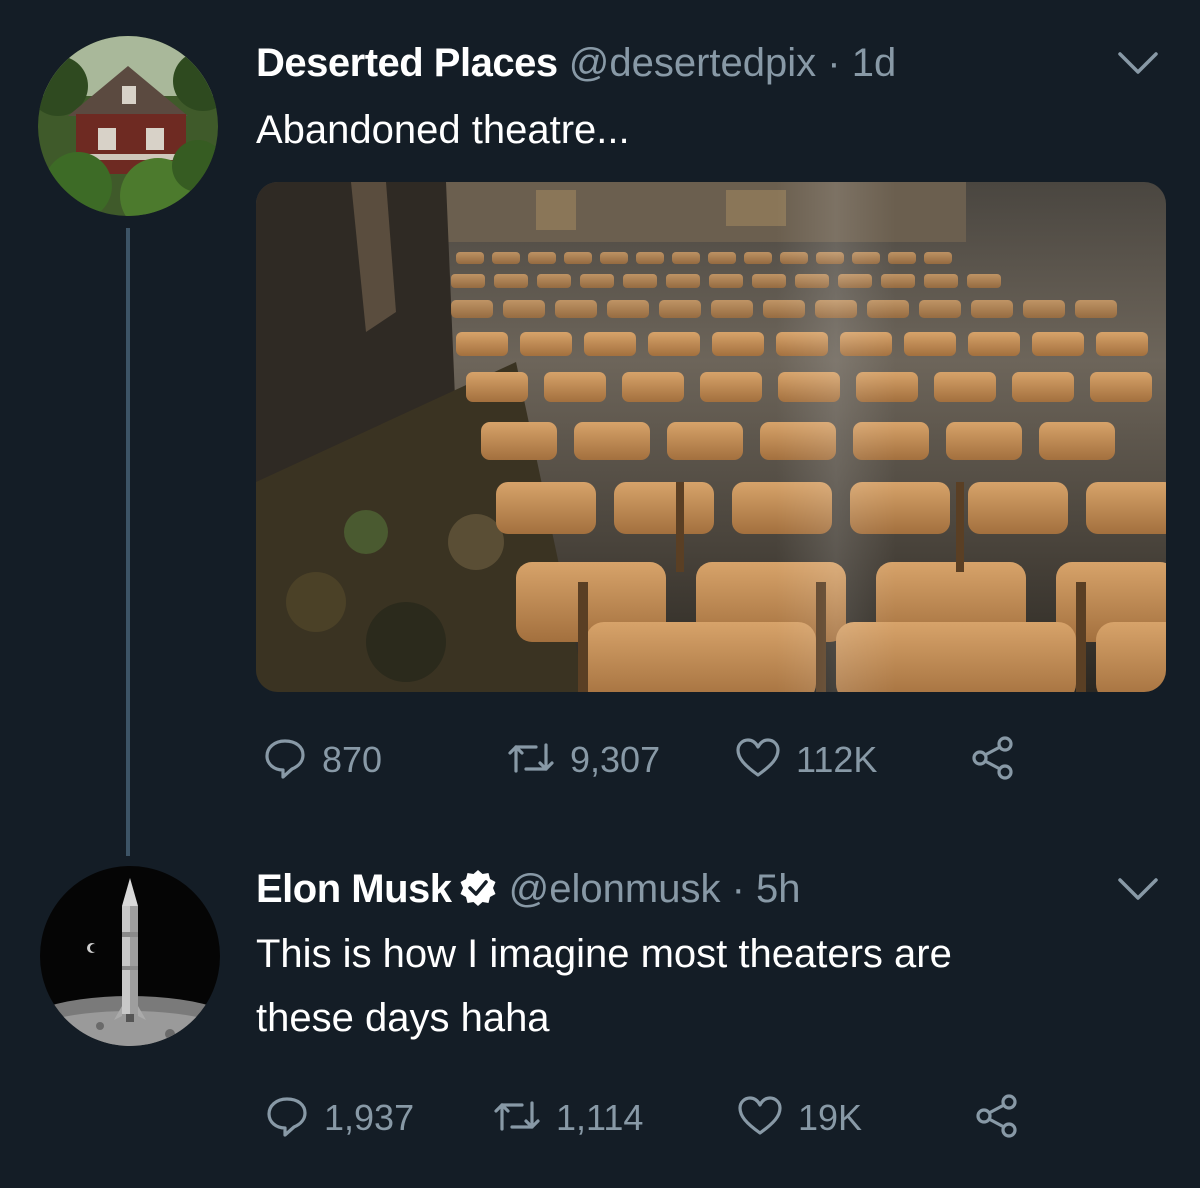 The image size is (1200, 1188). I want to click on retweet-button: 9,307, so click(583, 760).